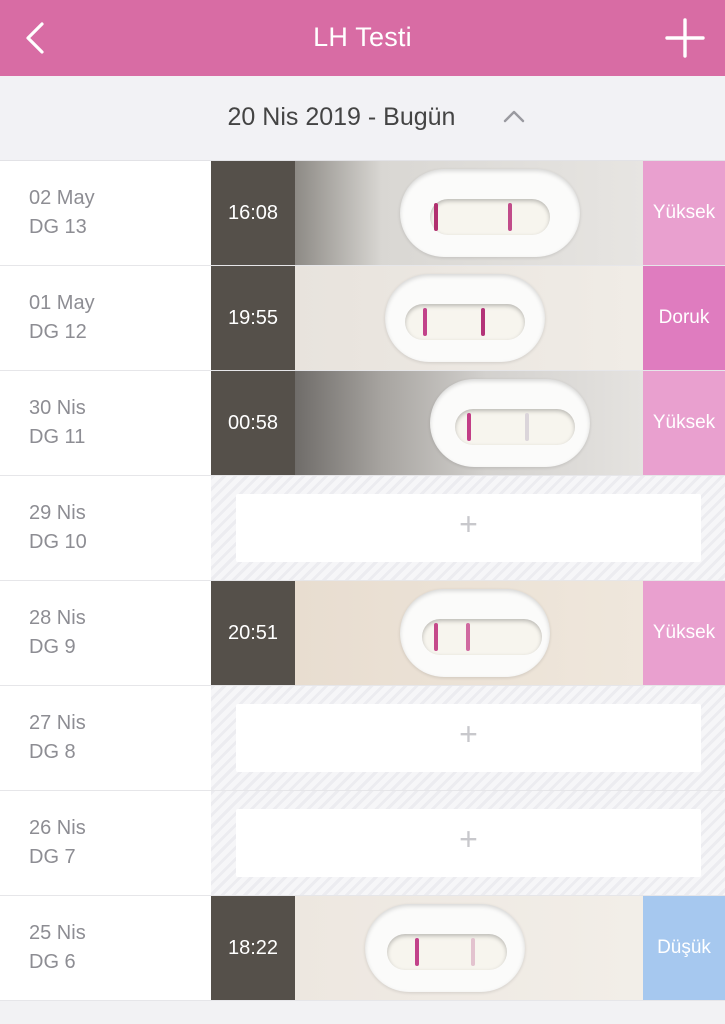  Describe the element at coordinates (58, 227) in the screenshot. I see `cycle-day: DG 13` at that location.